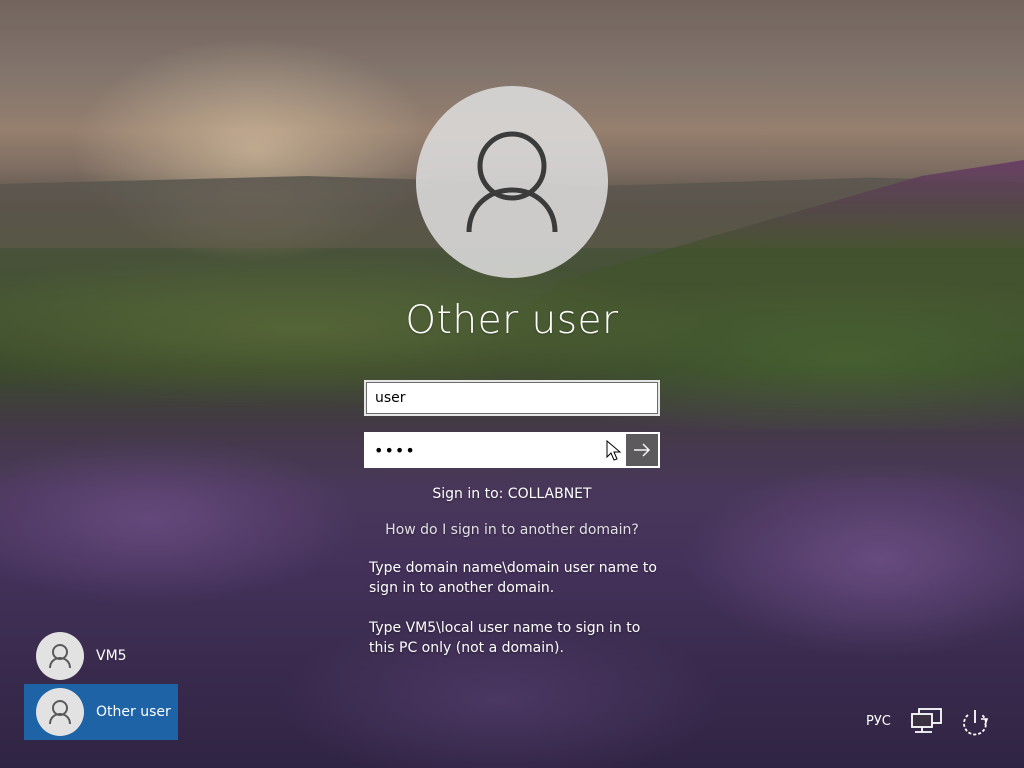  I want to click on submit-button, so click(642, 450).